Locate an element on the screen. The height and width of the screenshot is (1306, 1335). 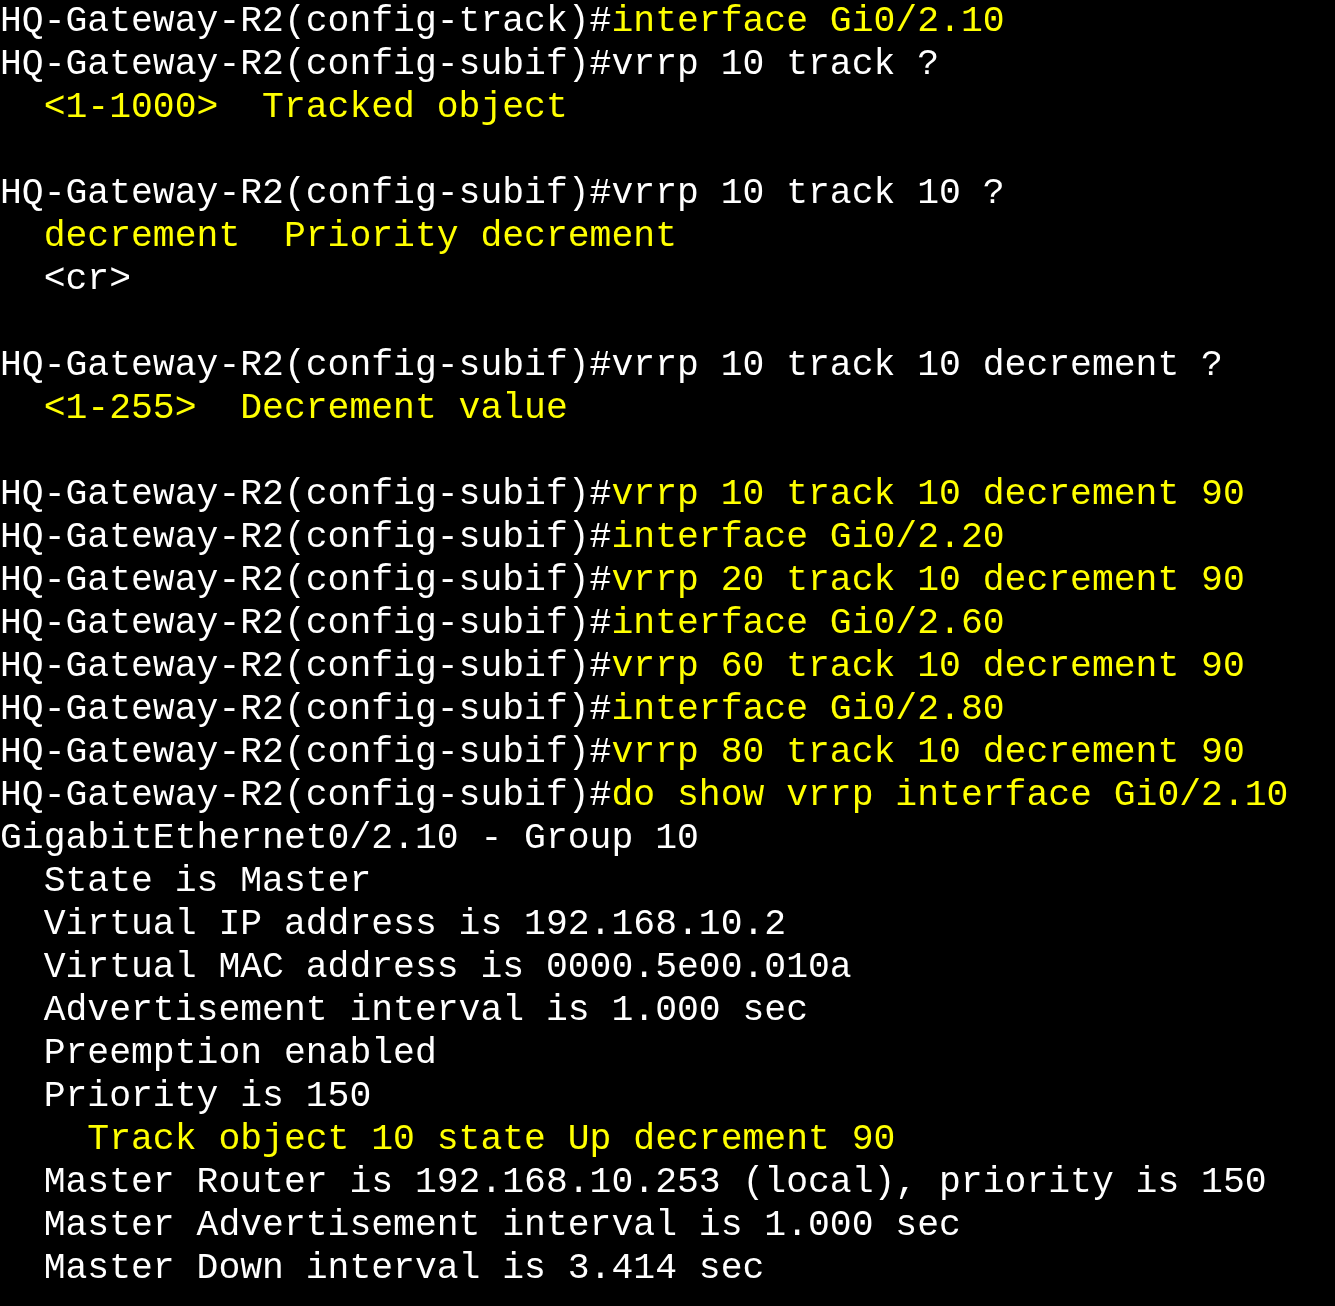
command-text: do show vrrp interface Gi0/2.10 is located at coordinates (950, 795).